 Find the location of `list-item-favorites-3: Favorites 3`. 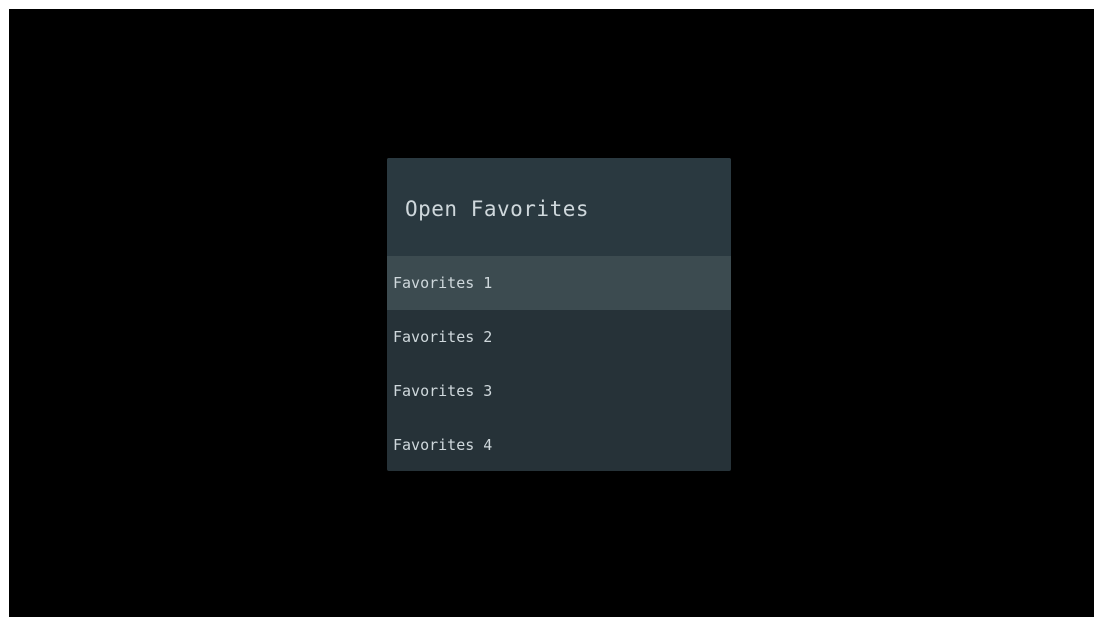

list-item-favorites-3: Favorites 3 is located at coordinates (559, 391).